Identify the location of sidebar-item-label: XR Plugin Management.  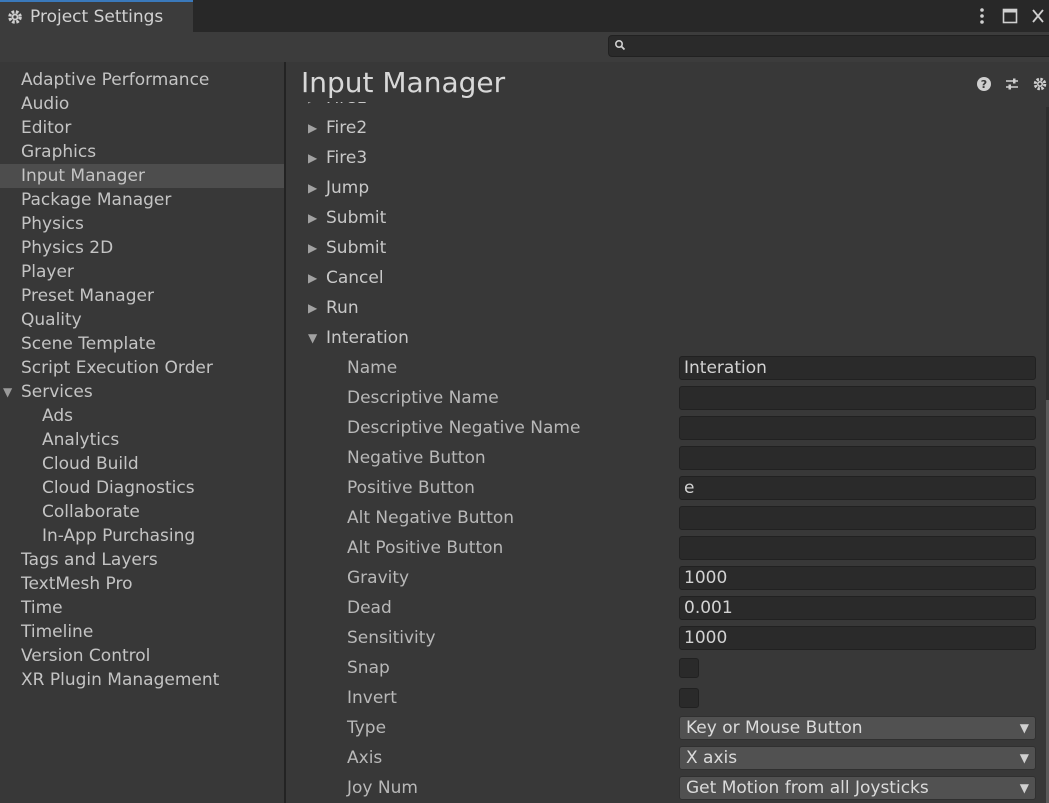
(120, 680).